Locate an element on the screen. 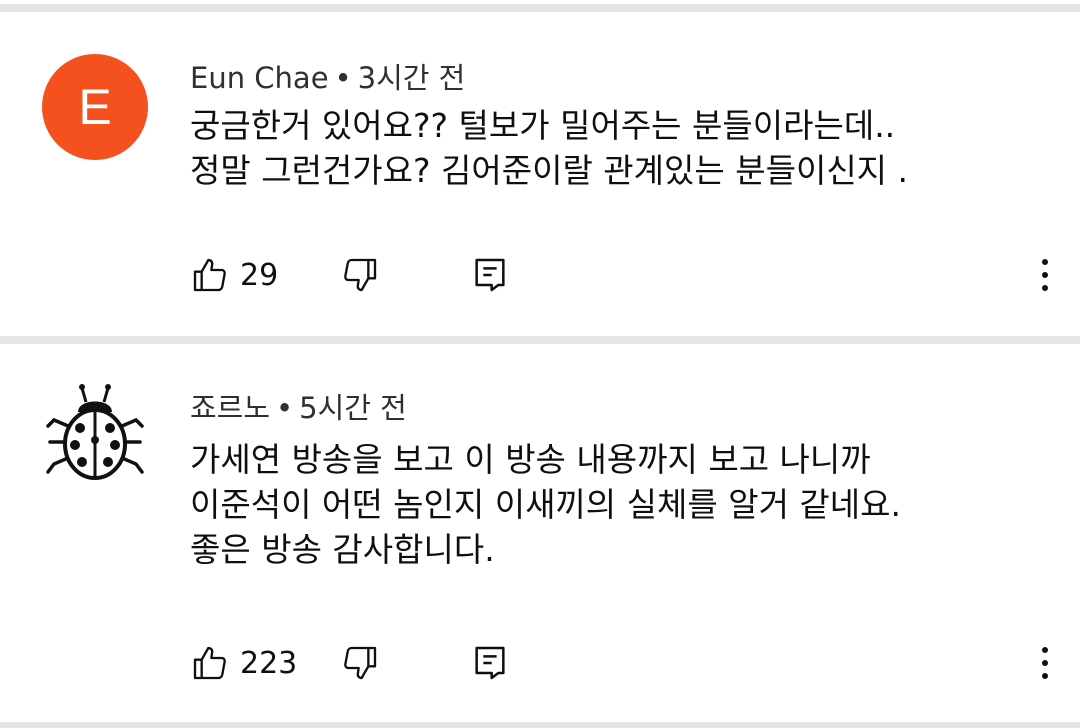  comment-line: 좋은 방송 감사합니다. is located at coordinates (342, 549).